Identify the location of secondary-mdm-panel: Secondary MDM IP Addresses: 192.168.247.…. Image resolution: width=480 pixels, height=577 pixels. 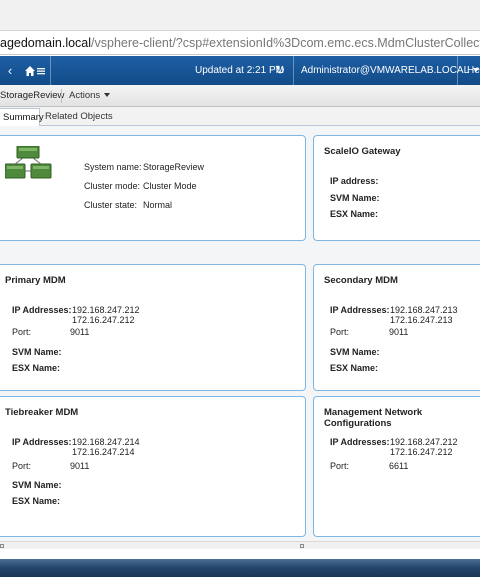
(396, 327).